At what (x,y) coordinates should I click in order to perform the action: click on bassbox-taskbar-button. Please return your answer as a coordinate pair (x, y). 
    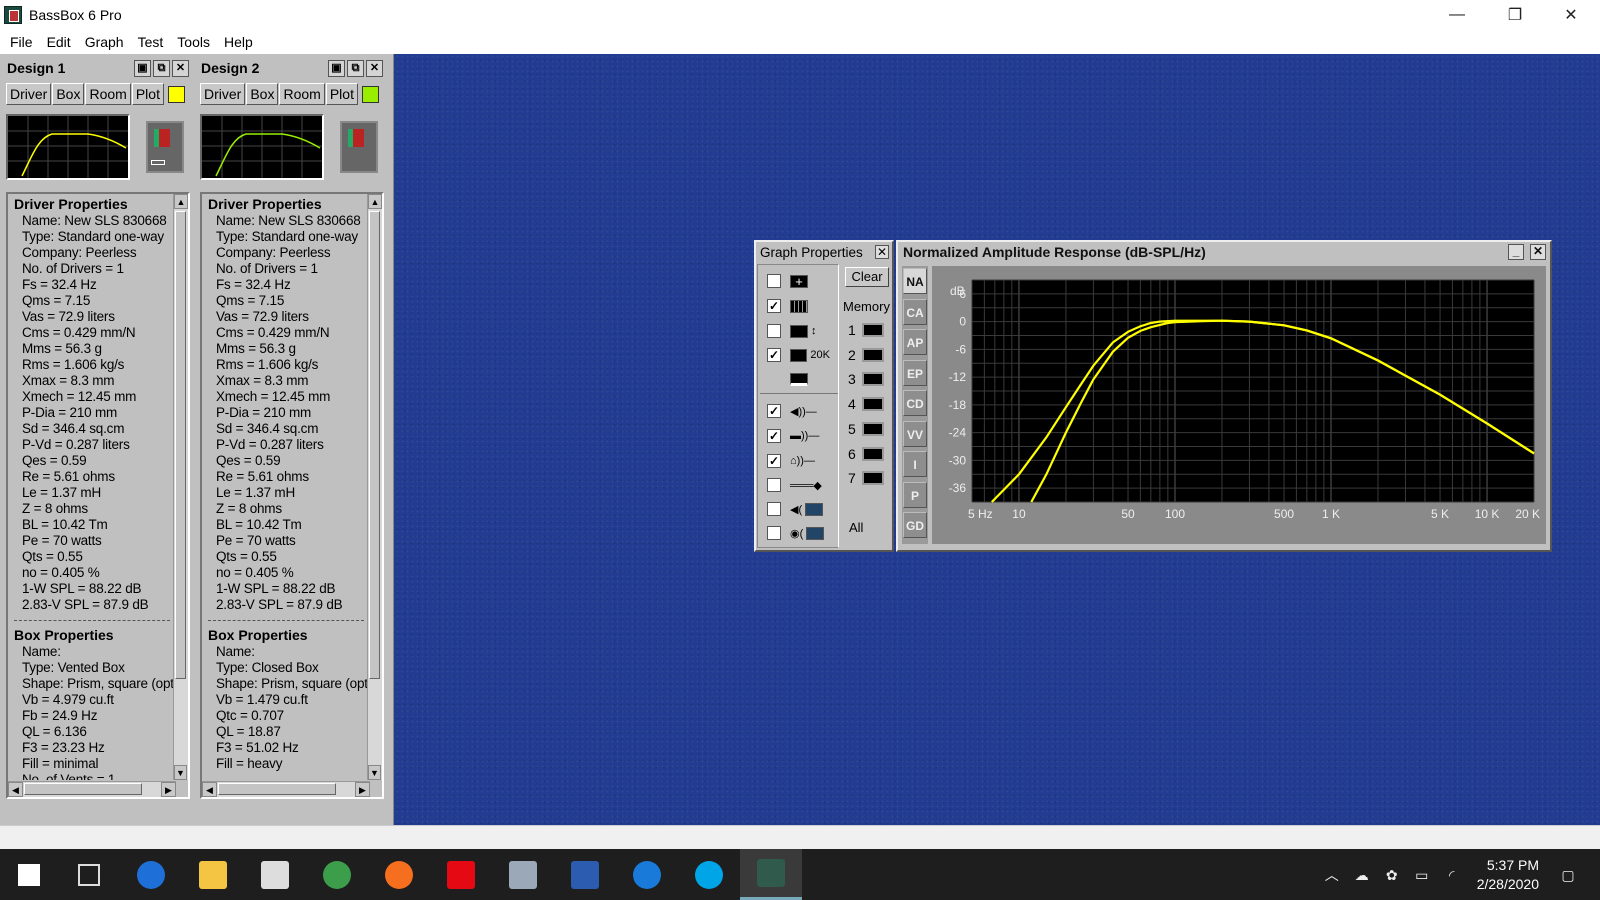
    Looking at the image, I should click on (771, 874).